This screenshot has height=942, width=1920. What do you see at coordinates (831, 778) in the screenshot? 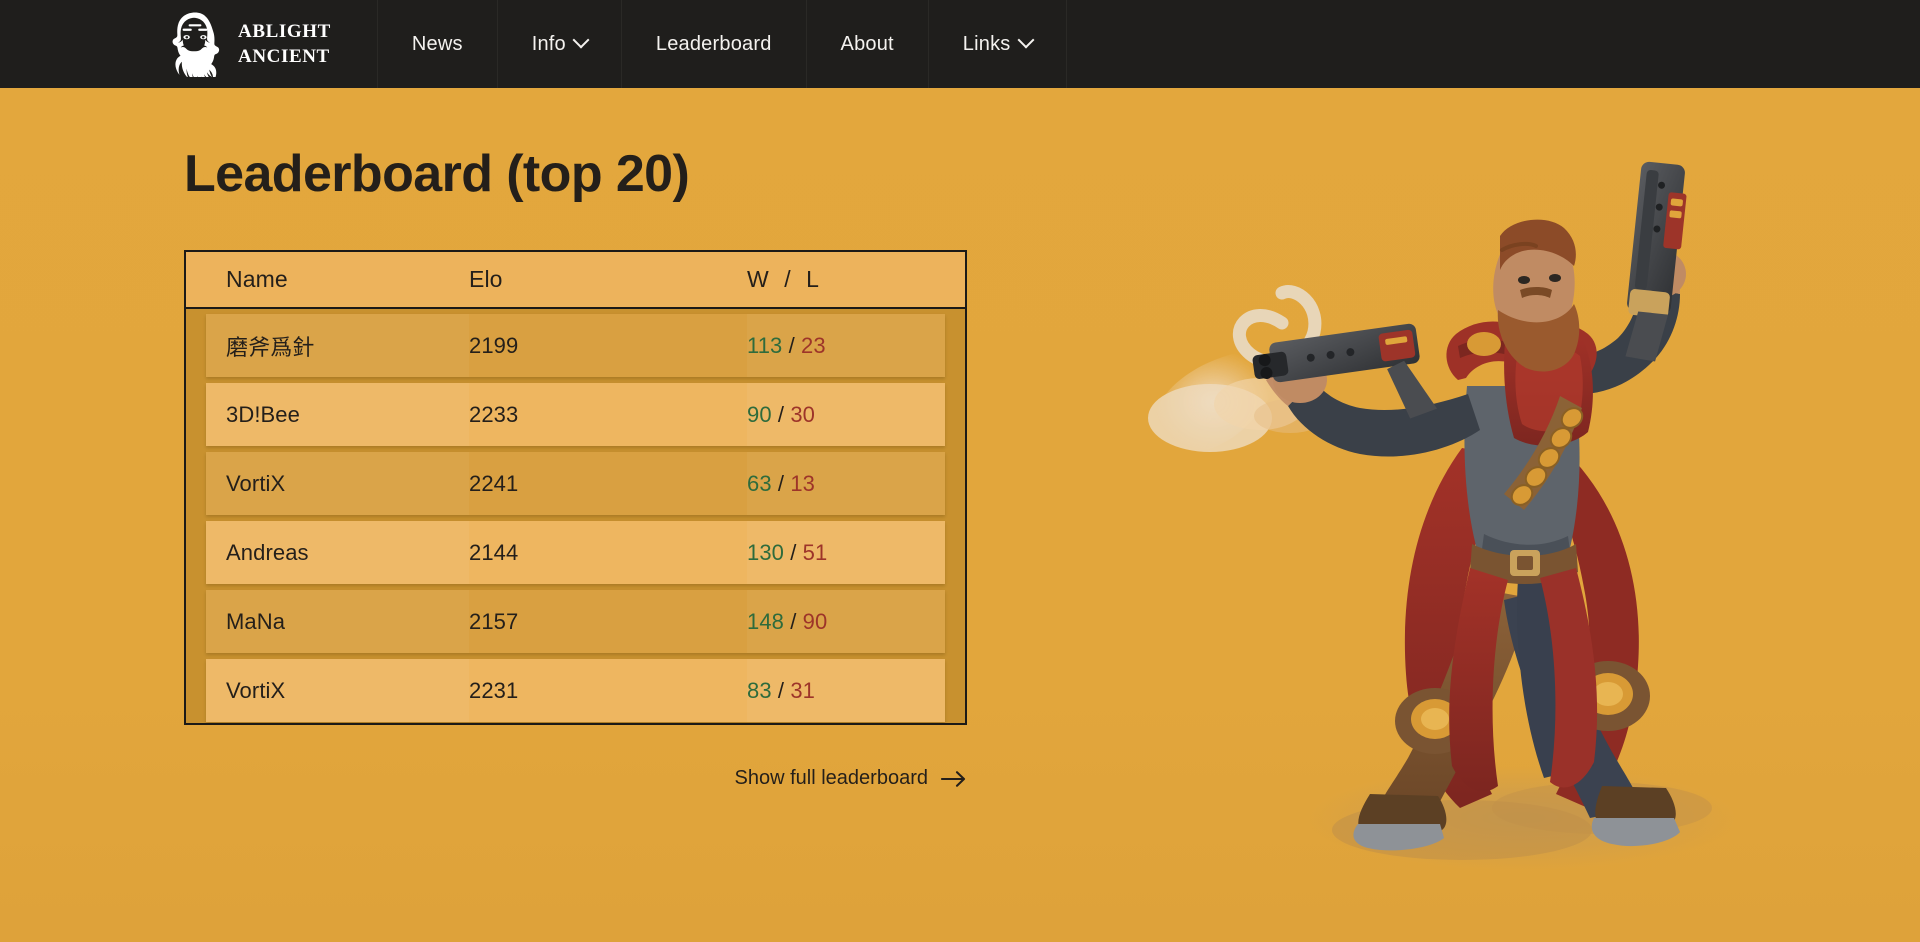
I see `show-full-leaderboard-label: Show full leaderboard` at bounding box center [831, 778].